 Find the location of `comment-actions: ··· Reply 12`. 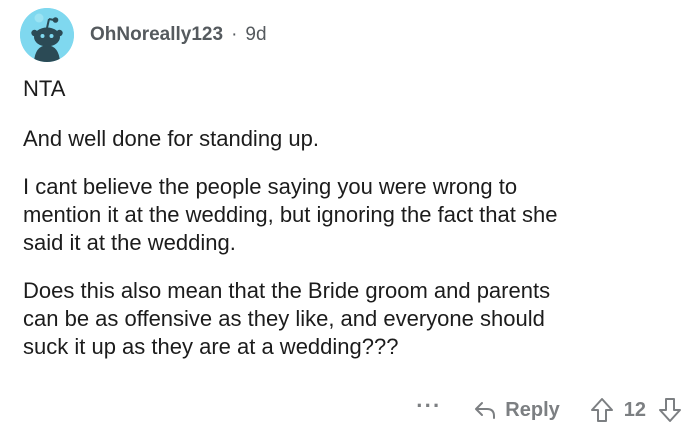

comment-actions: ··· Reply 12 is located at coordinates (549, 410).